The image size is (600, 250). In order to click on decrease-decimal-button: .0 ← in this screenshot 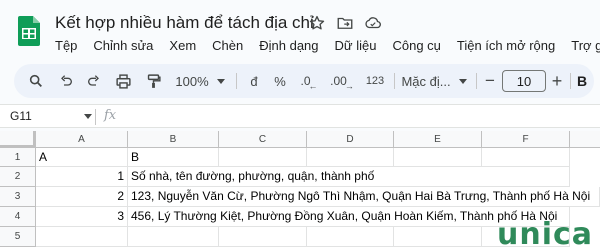, I will do `click(309, 81)`.